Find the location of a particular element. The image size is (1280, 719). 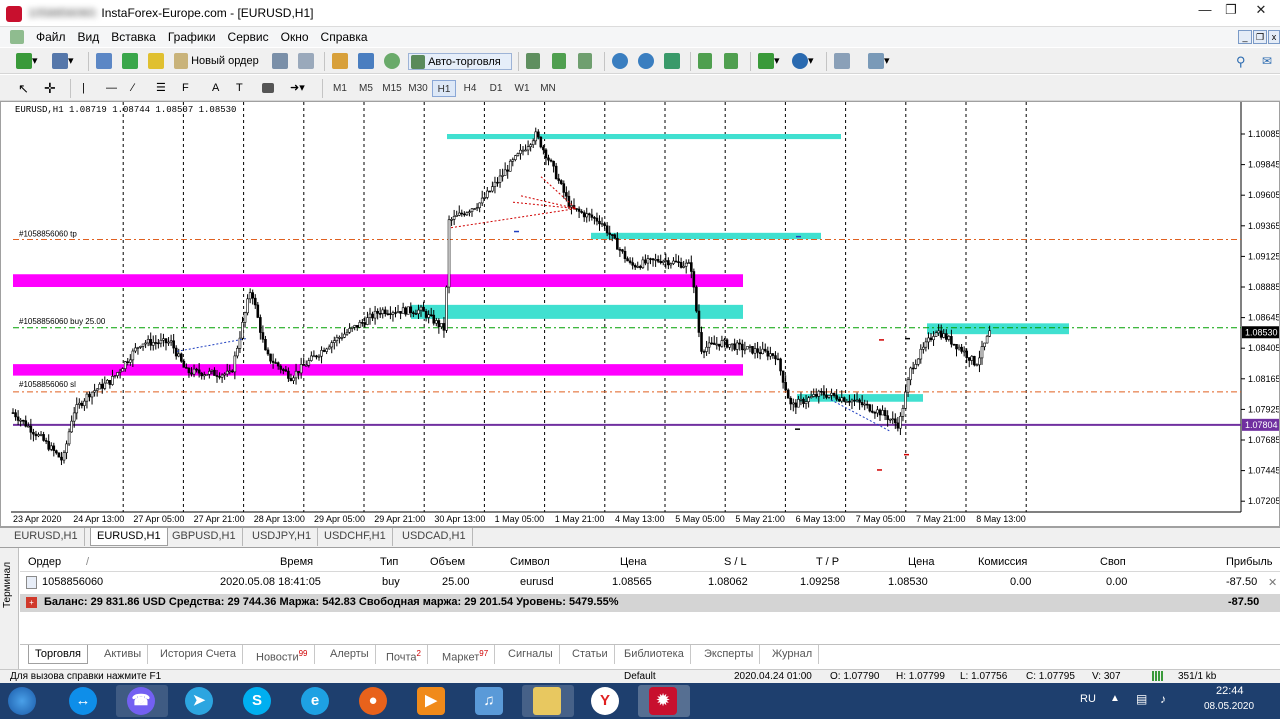

col-commission: Комиссия is located at coordinates (1002, 562).